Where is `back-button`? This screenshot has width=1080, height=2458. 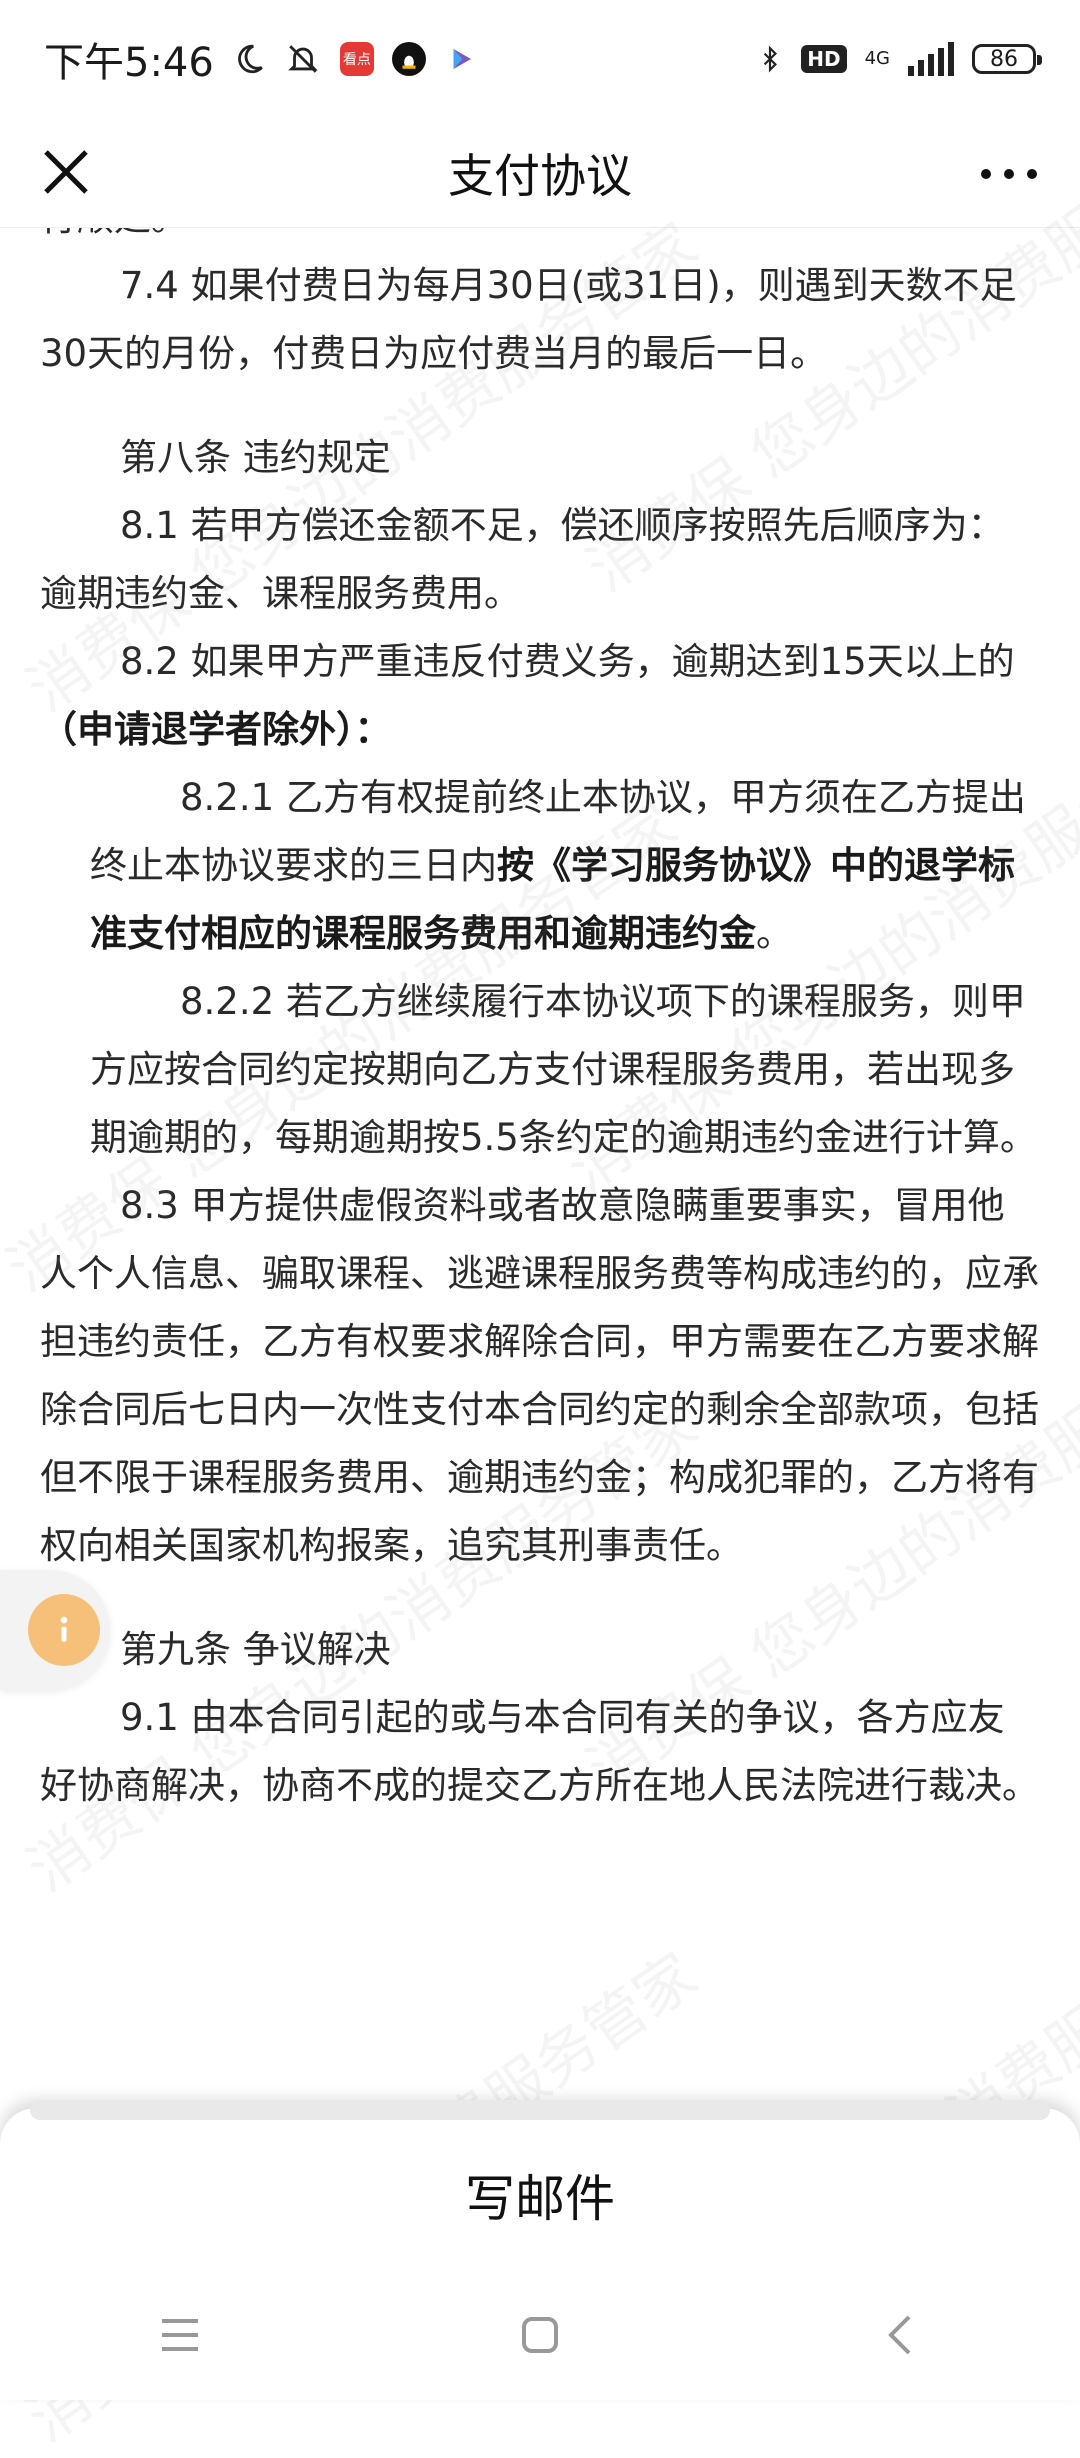 back-button is located at coordinates (900, 2335).